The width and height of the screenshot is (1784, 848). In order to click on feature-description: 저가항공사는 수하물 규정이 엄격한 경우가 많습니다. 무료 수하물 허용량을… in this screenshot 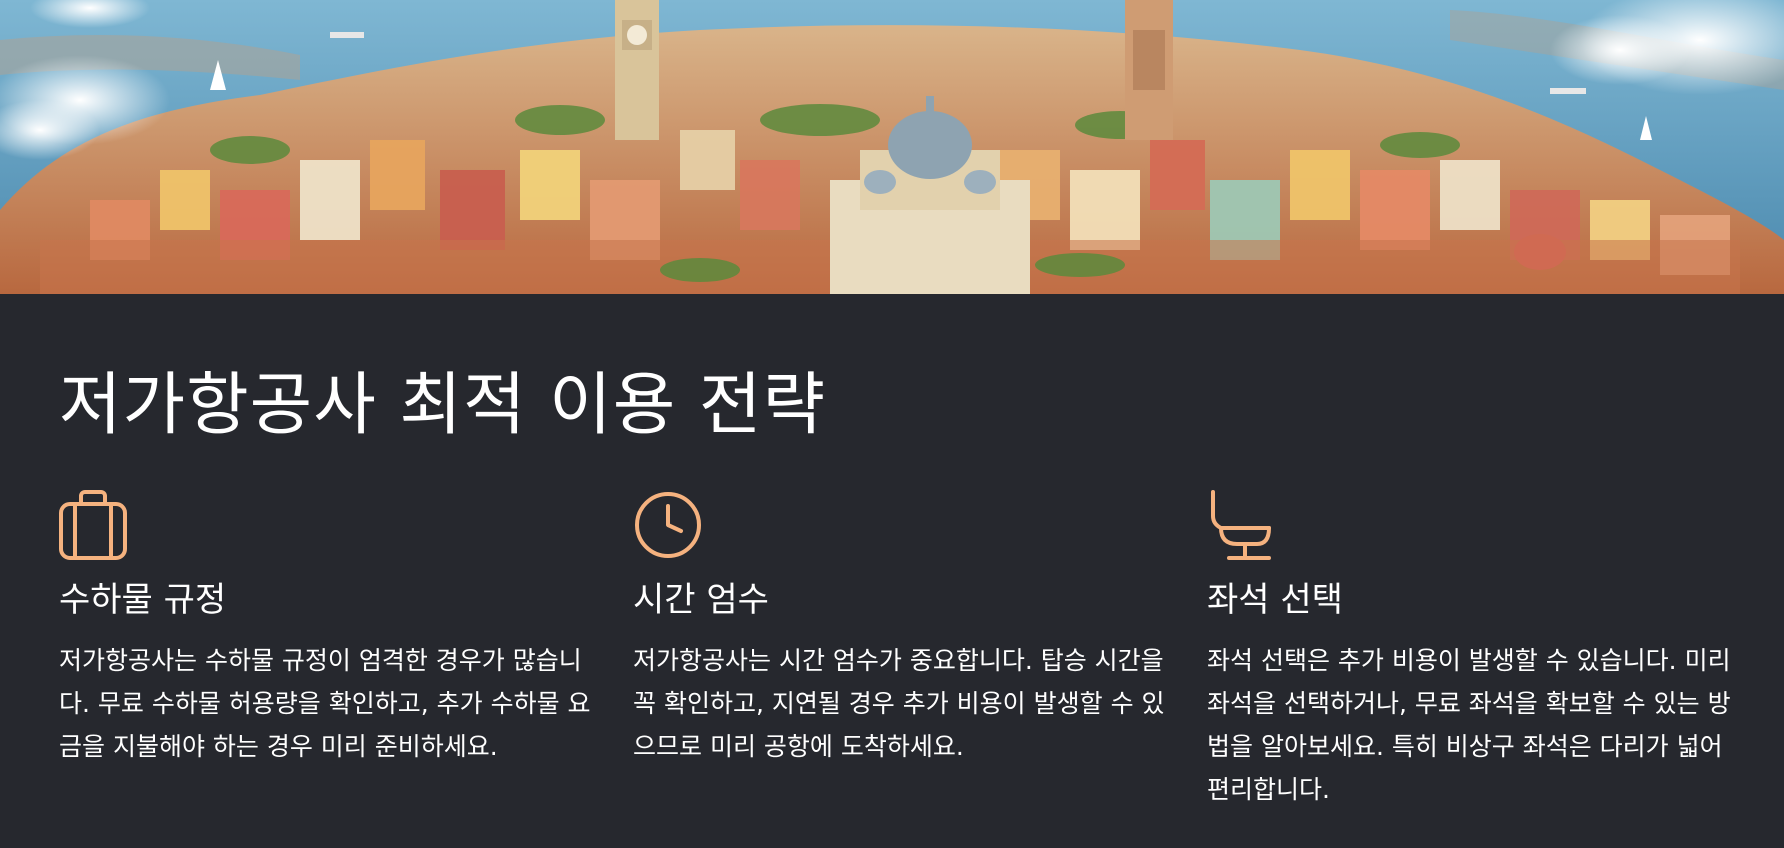, I will do `click(325, 703)`.